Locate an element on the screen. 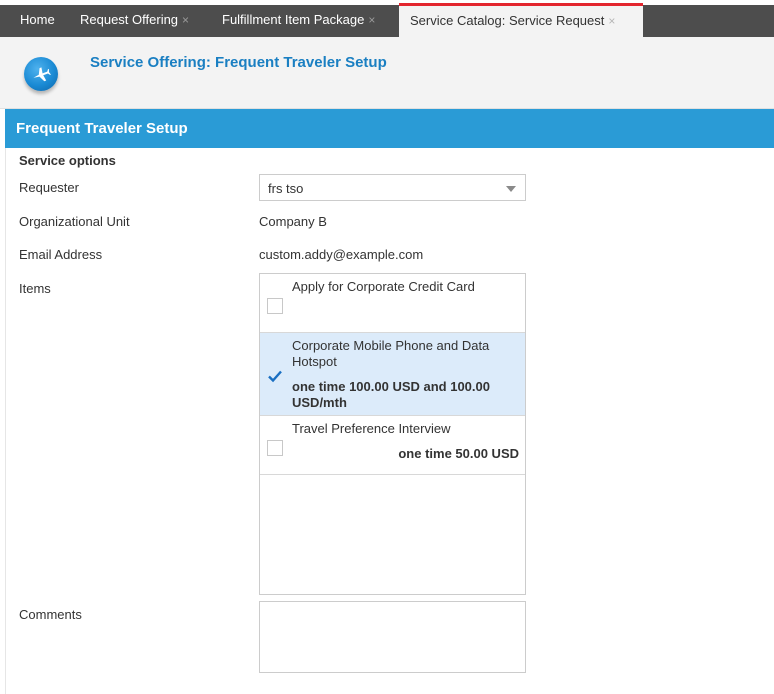  section-header: Frequent Traveler Setup is located at coordinates (389, 128).